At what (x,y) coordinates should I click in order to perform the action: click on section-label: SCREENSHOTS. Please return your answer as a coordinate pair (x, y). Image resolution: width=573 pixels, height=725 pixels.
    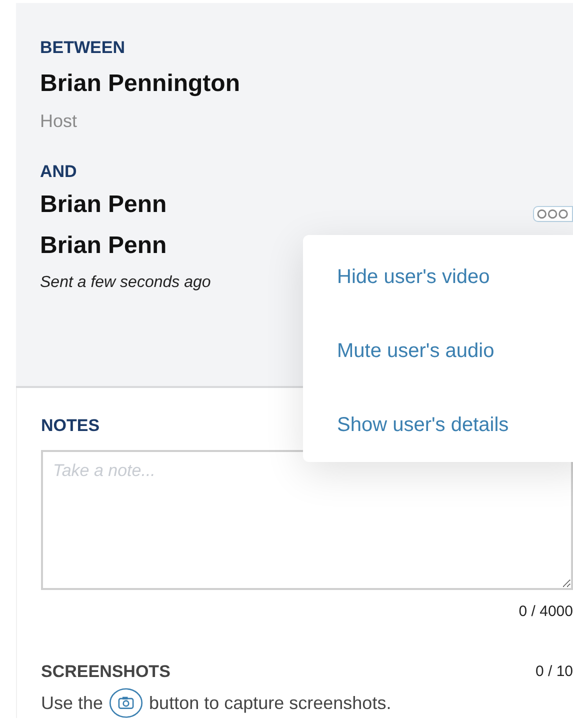
    Looking at the image, I should click on (105, 672).